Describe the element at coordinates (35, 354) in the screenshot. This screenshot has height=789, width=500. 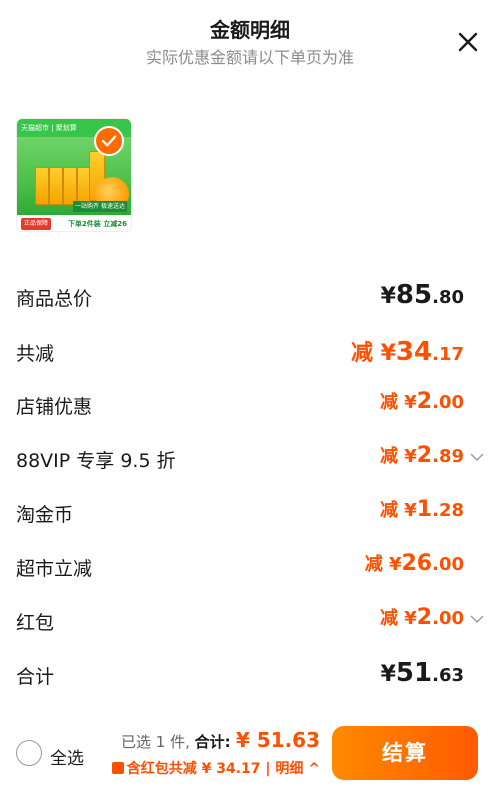
I see `row-label: 共减` at that location.